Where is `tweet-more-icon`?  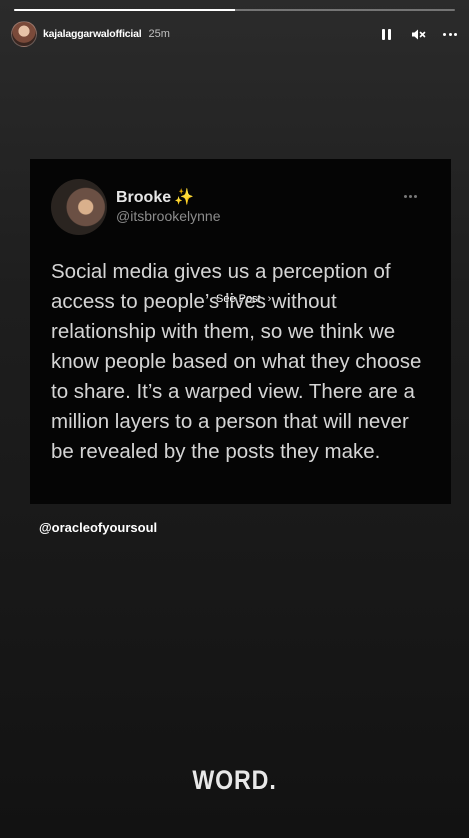
tweet-more-icon is located at coordinates (410, 196).